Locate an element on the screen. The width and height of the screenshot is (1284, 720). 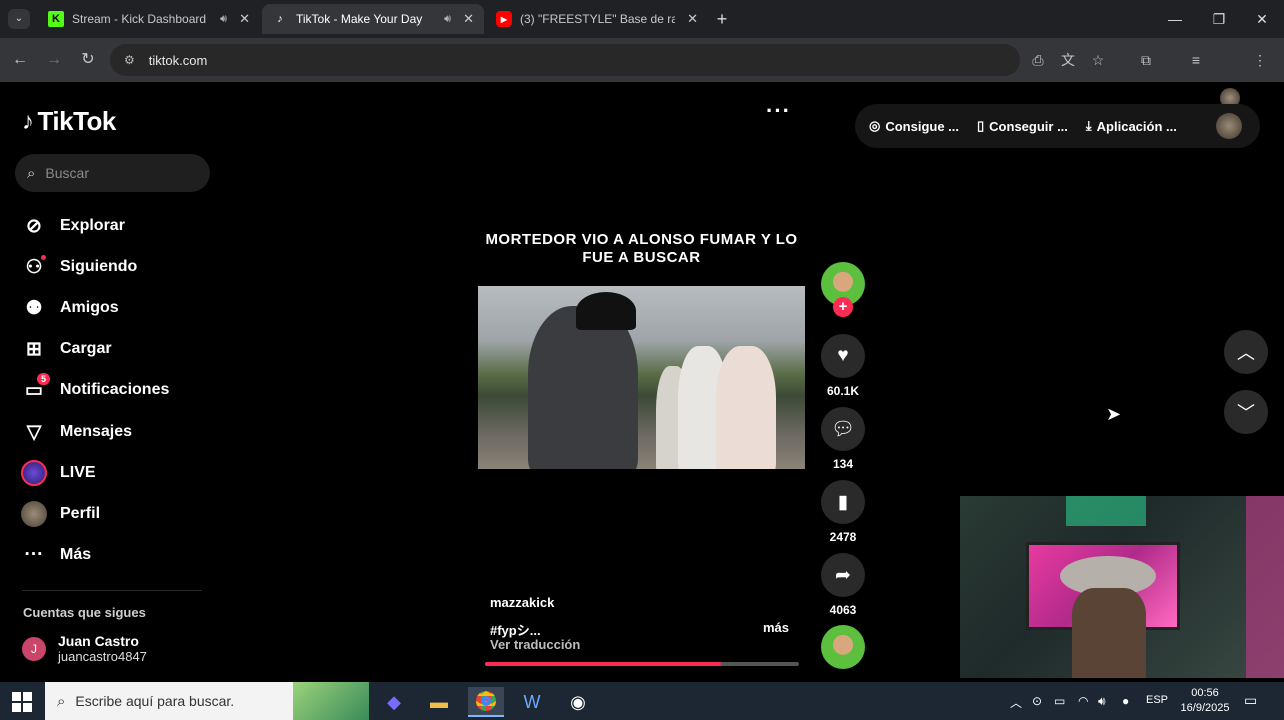
tab-youtube: ▶ (3) "FREESTYLE" Base de rap | Pi ✕ is located at coordinates (597, 19).